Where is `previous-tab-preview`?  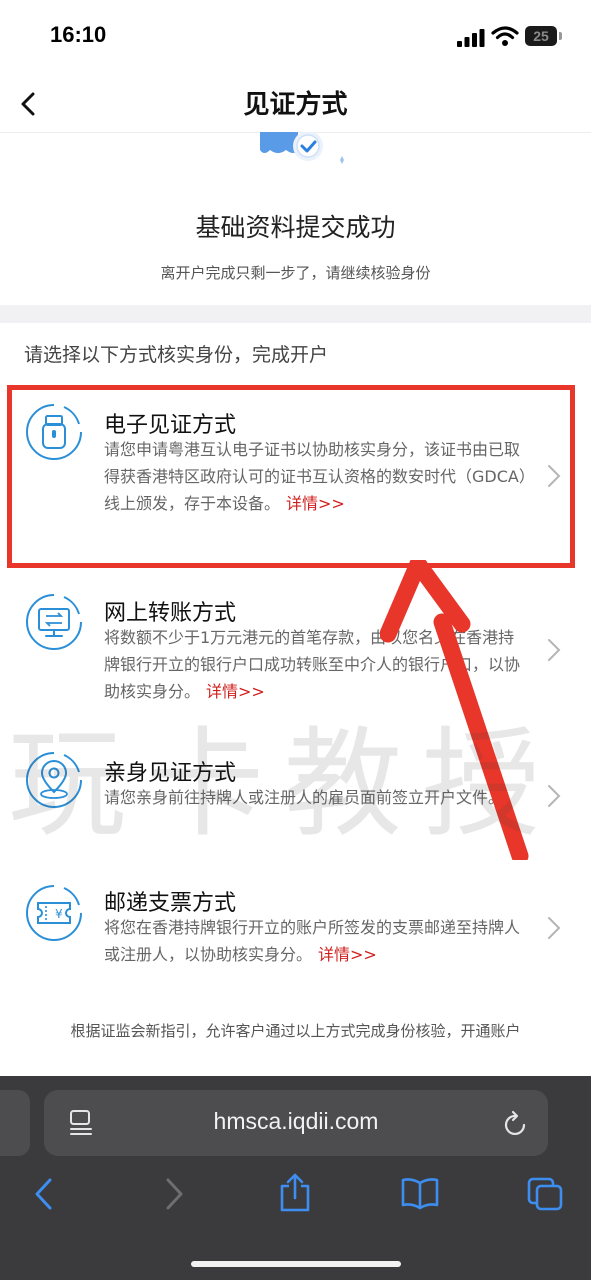
previous-tab-preview is located at coordinates (15, 1123).